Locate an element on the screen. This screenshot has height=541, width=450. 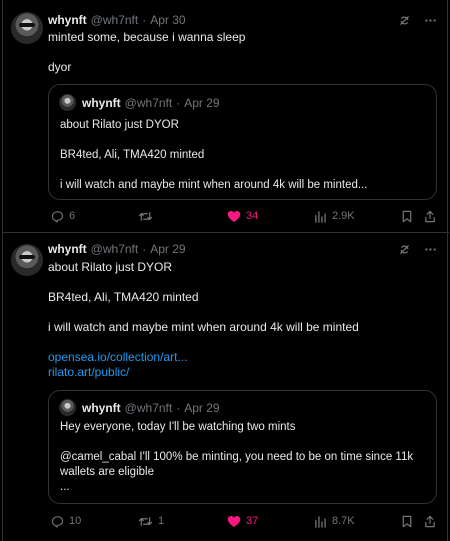
quote-line: about Rilato just DYOR is located at coordinates (119, 125).